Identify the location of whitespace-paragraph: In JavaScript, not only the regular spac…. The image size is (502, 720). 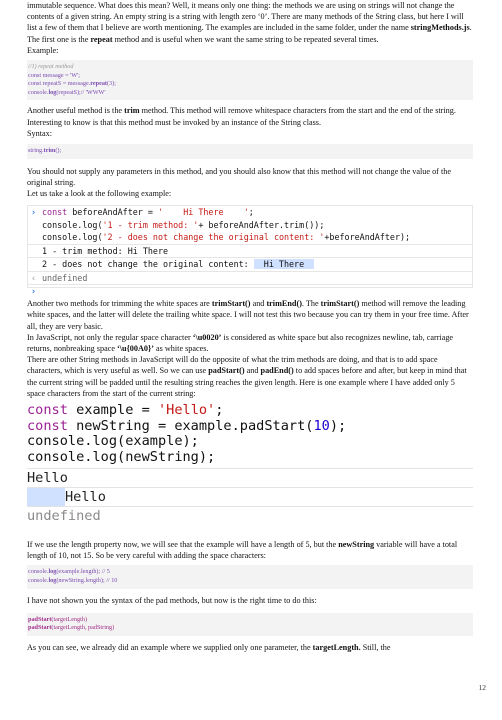
(240, 343).